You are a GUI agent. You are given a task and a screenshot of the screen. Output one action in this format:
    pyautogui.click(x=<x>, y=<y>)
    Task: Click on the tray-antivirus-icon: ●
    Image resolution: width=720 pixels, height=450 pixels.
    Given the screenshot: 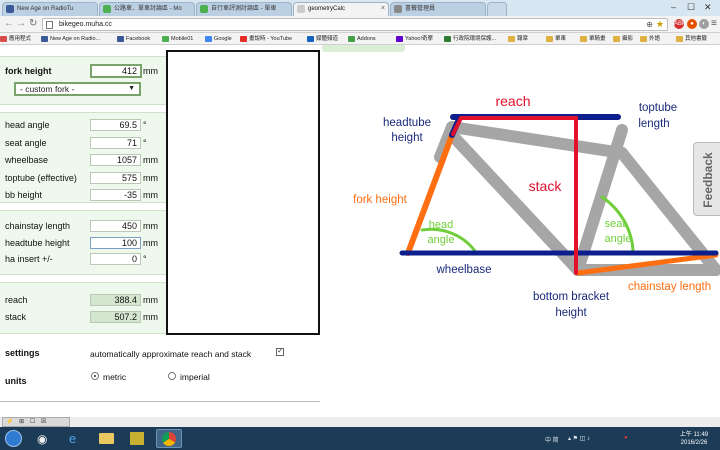 What is the action you would take?
    pyautogui.click(x=626, y=438)
    